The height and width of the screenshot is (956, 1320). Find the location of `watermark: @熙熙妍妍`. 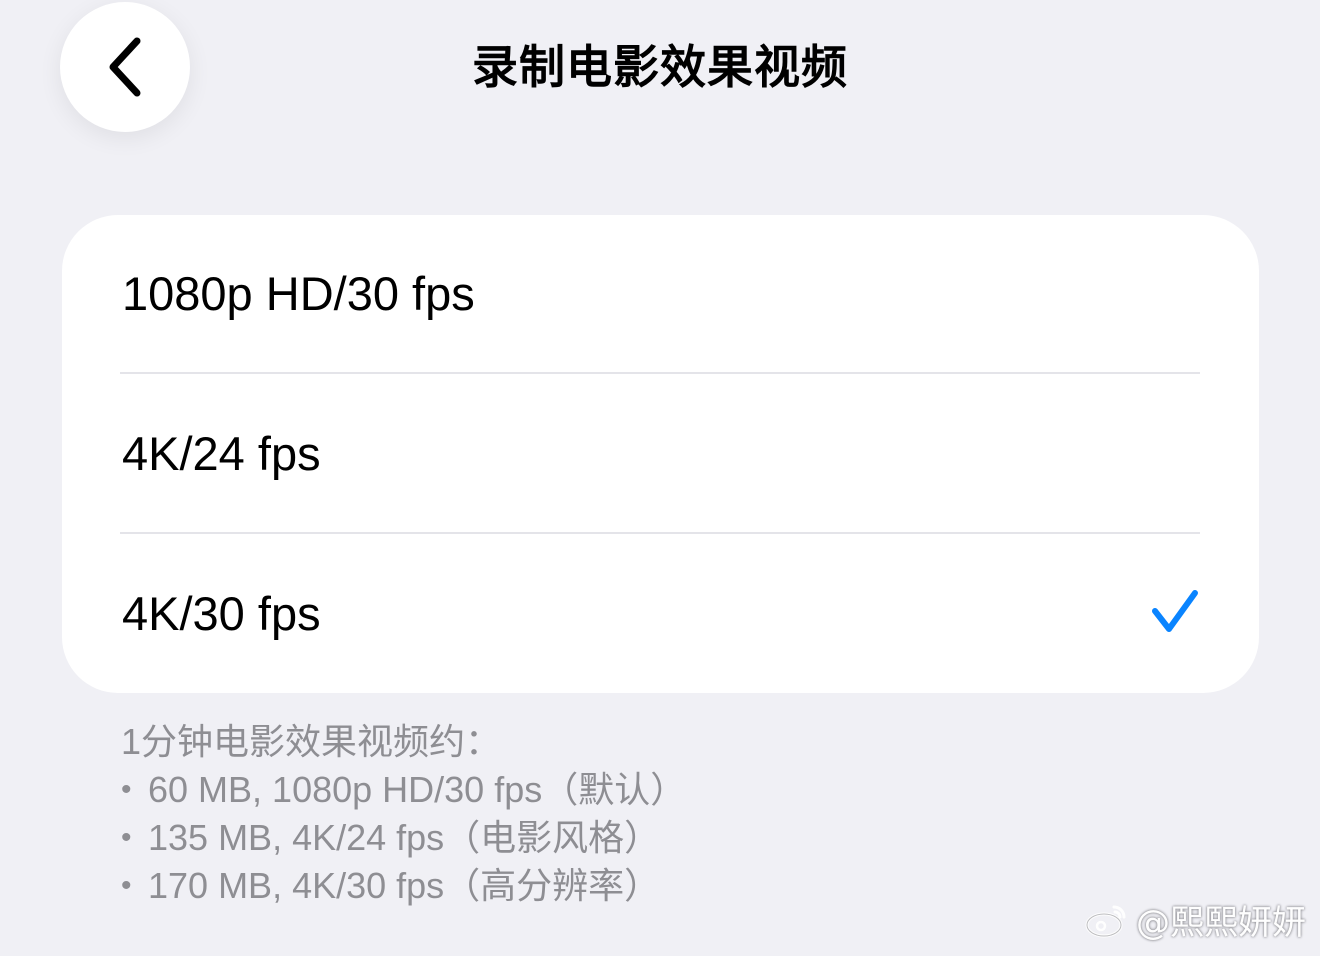

watermark: @熙熙妍妍 is located at coordinates (1195, 919).